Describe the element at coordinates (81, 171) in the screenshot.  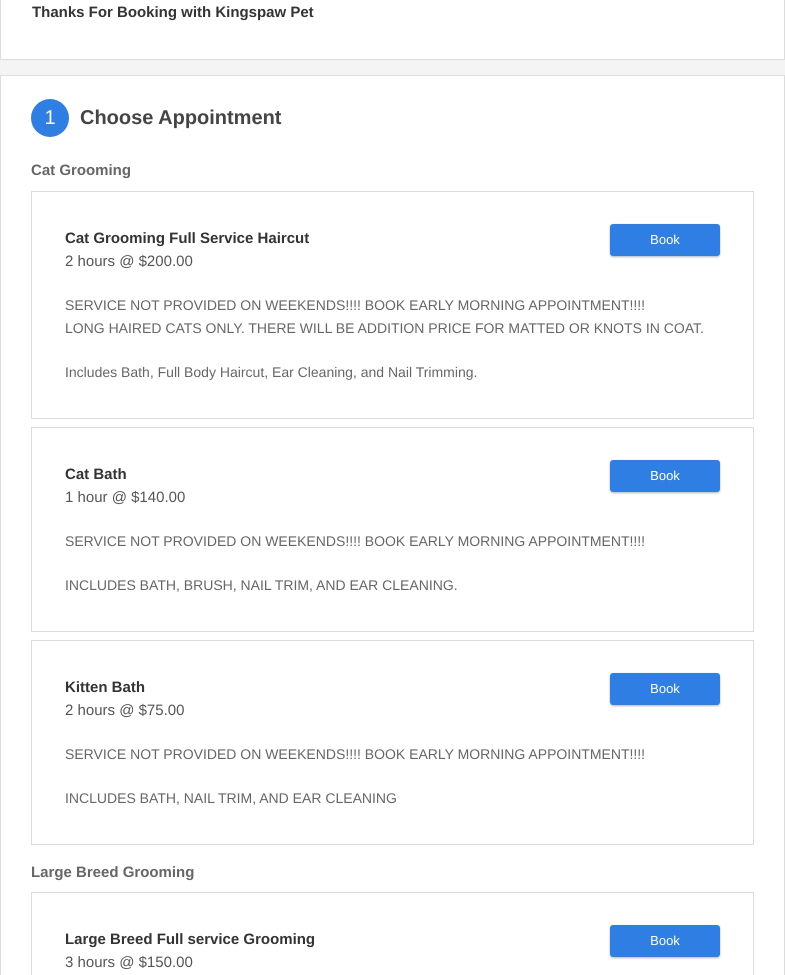
I see `category-heading: Cat Grooming` at that location.